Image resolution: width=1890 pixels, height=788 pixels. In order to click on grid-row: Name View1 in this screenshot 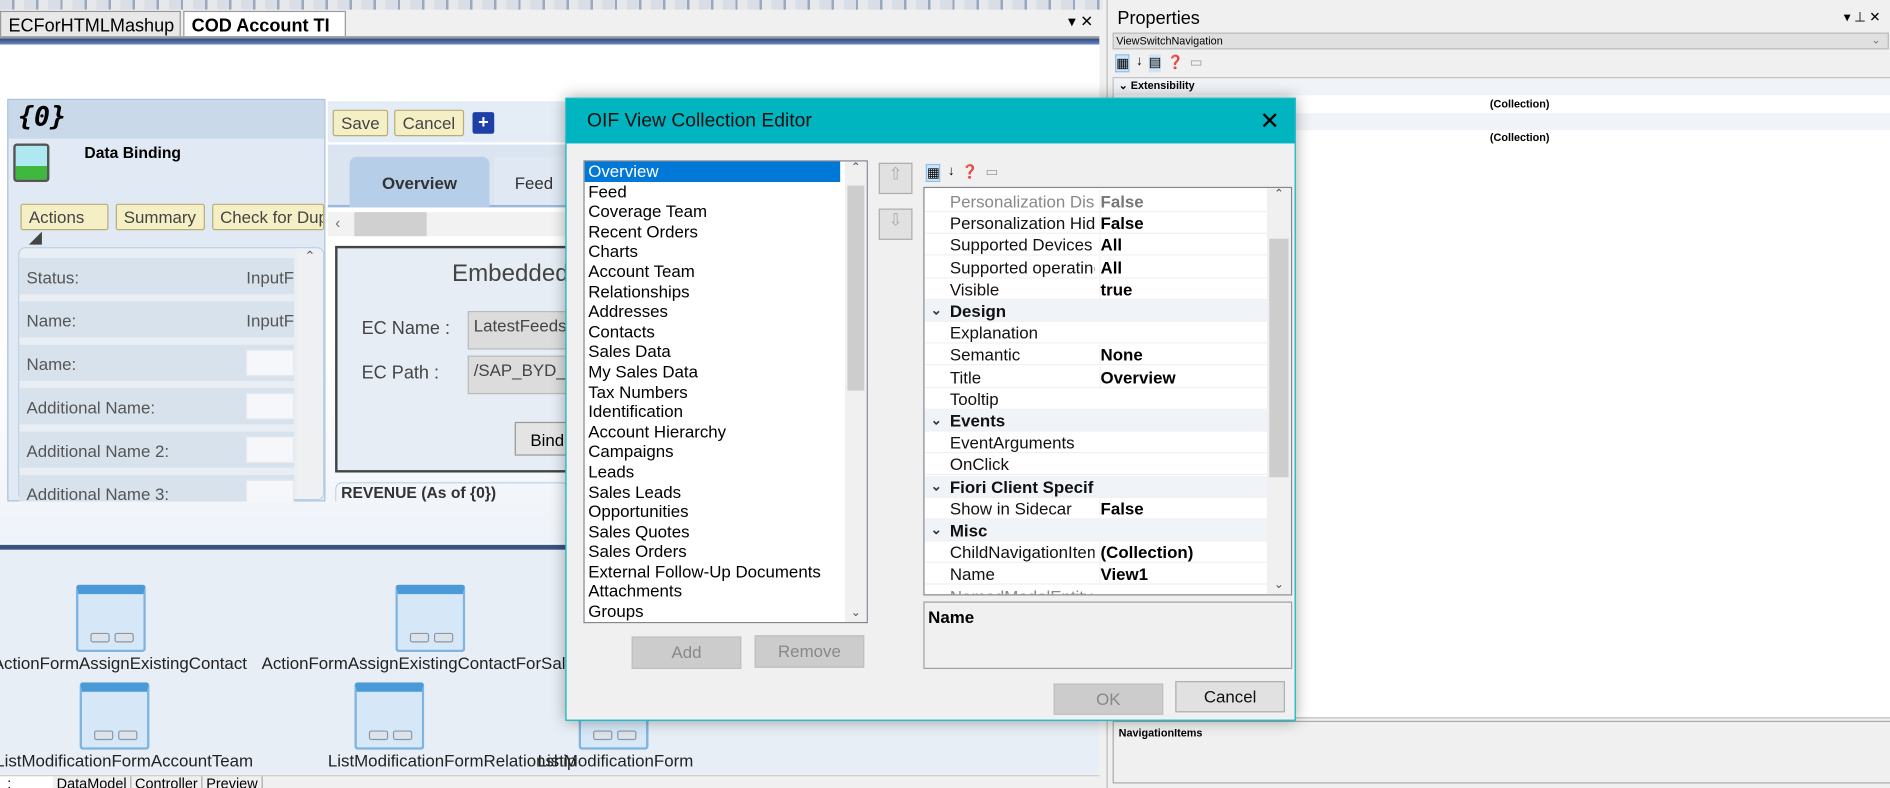, I will do `click(1095, 574)`.